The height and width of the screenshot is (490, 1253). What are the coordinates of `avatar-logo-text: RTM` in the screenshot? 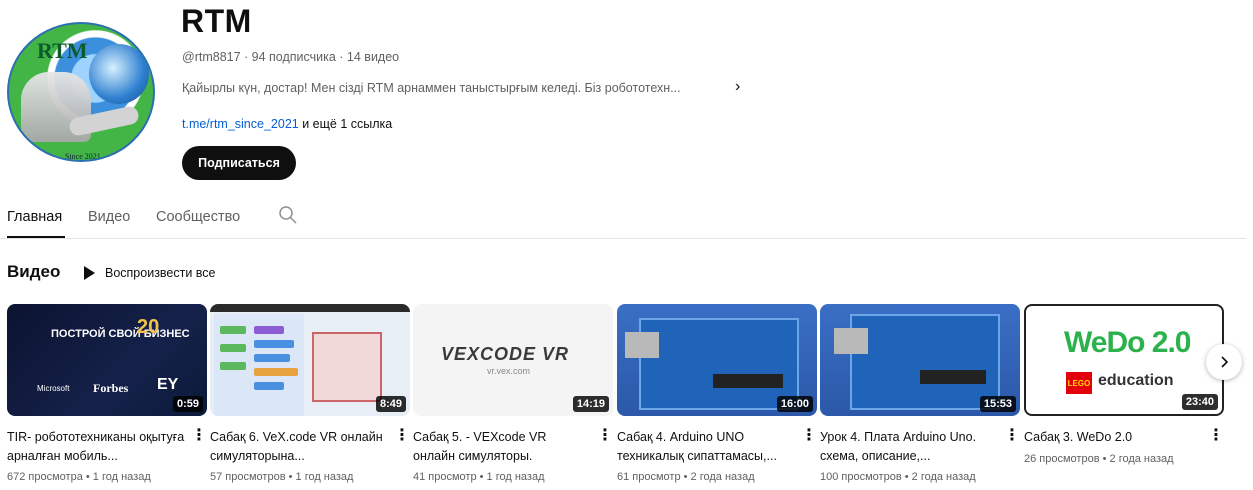 It's located at (62, 50).